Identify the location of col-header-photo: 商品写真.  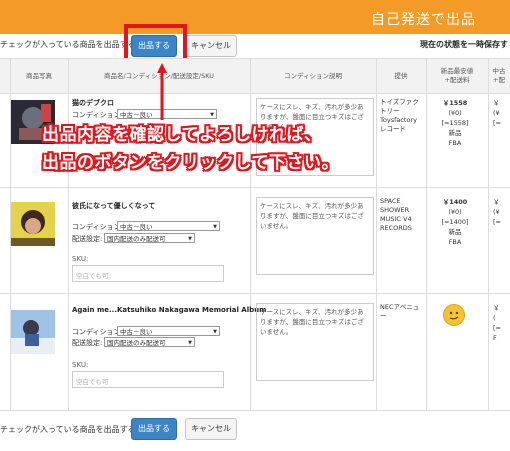
(39, 75).